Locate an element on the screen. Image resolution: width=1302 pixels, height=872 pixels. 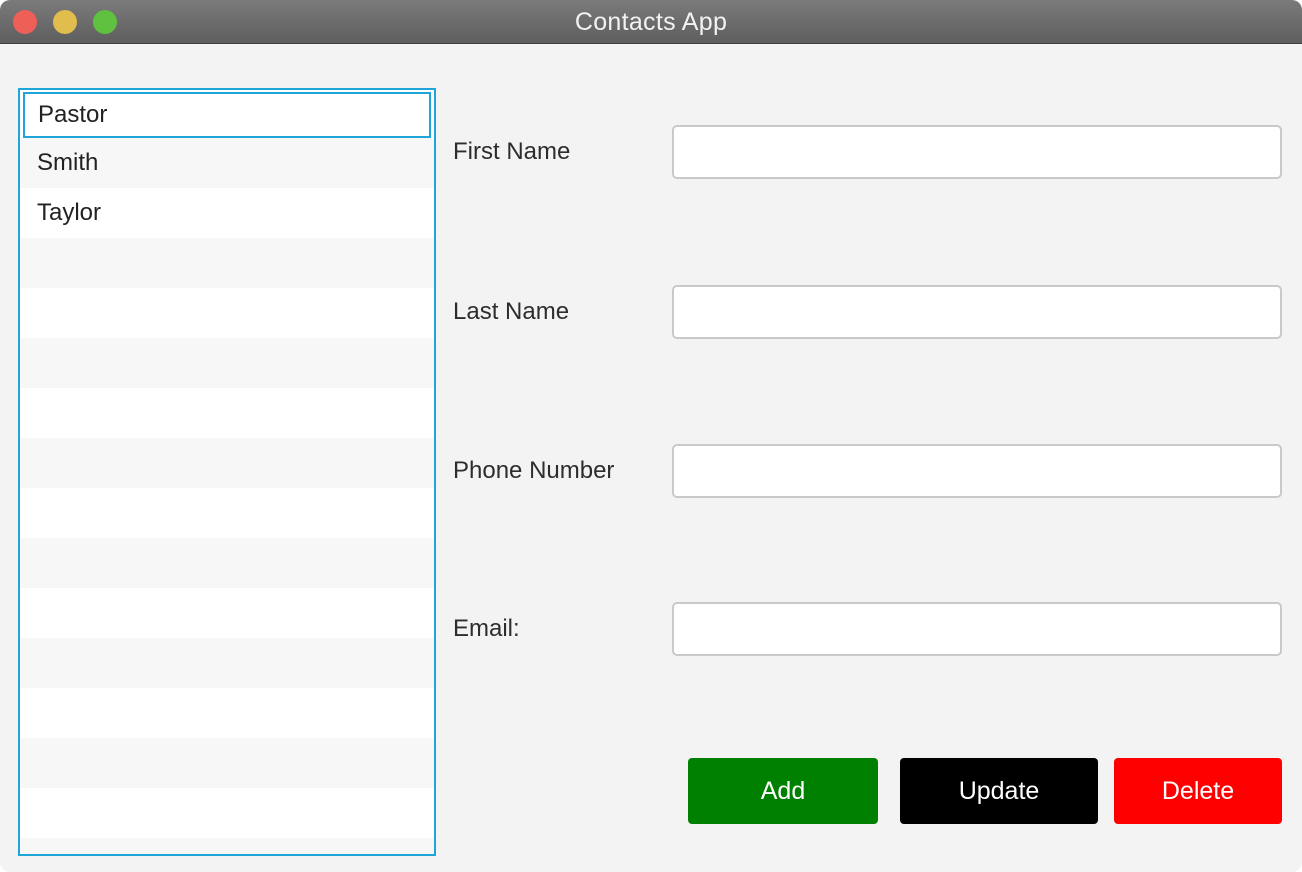
email-label: Email: is located at coordinates (486, 628).